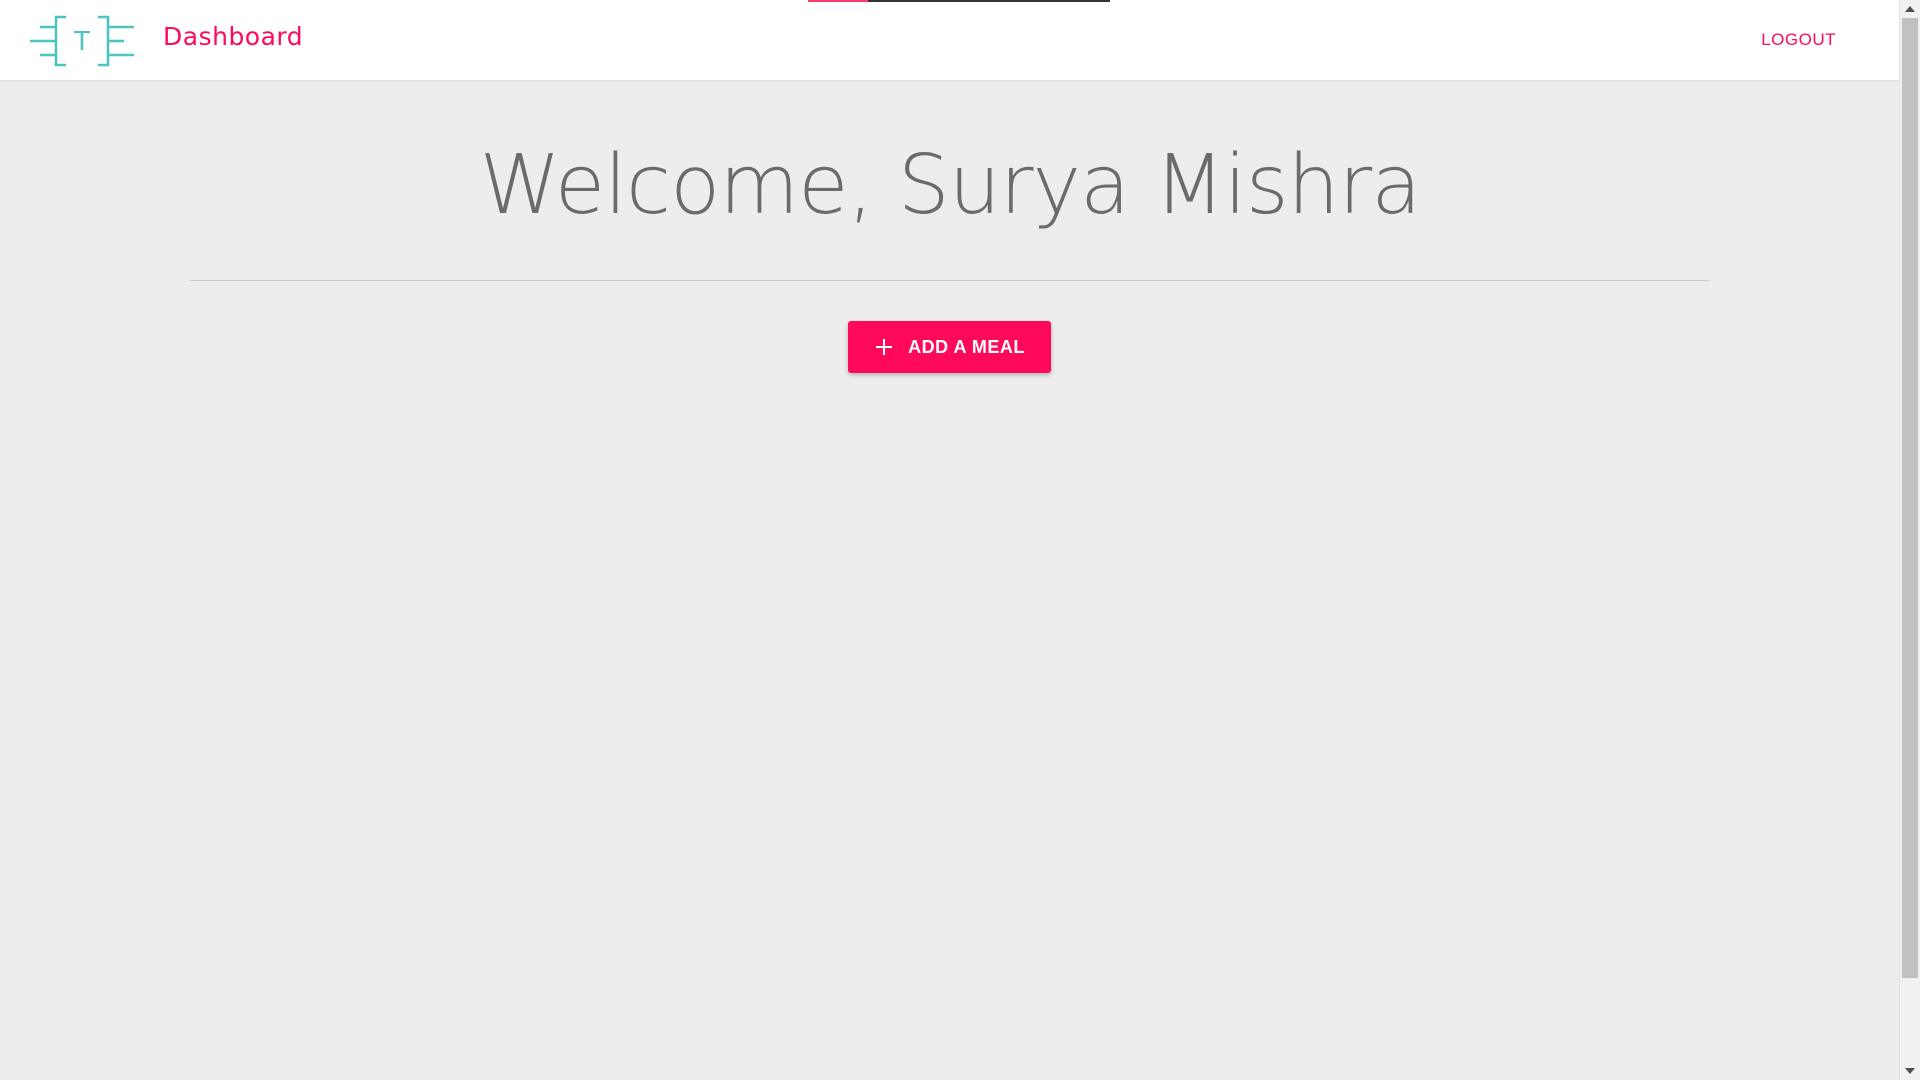  What do you see at coordinates (966, 346) in the screenshot?
I see `add-meal-label: ADD A MEAL` at bounding box center [966, 346].